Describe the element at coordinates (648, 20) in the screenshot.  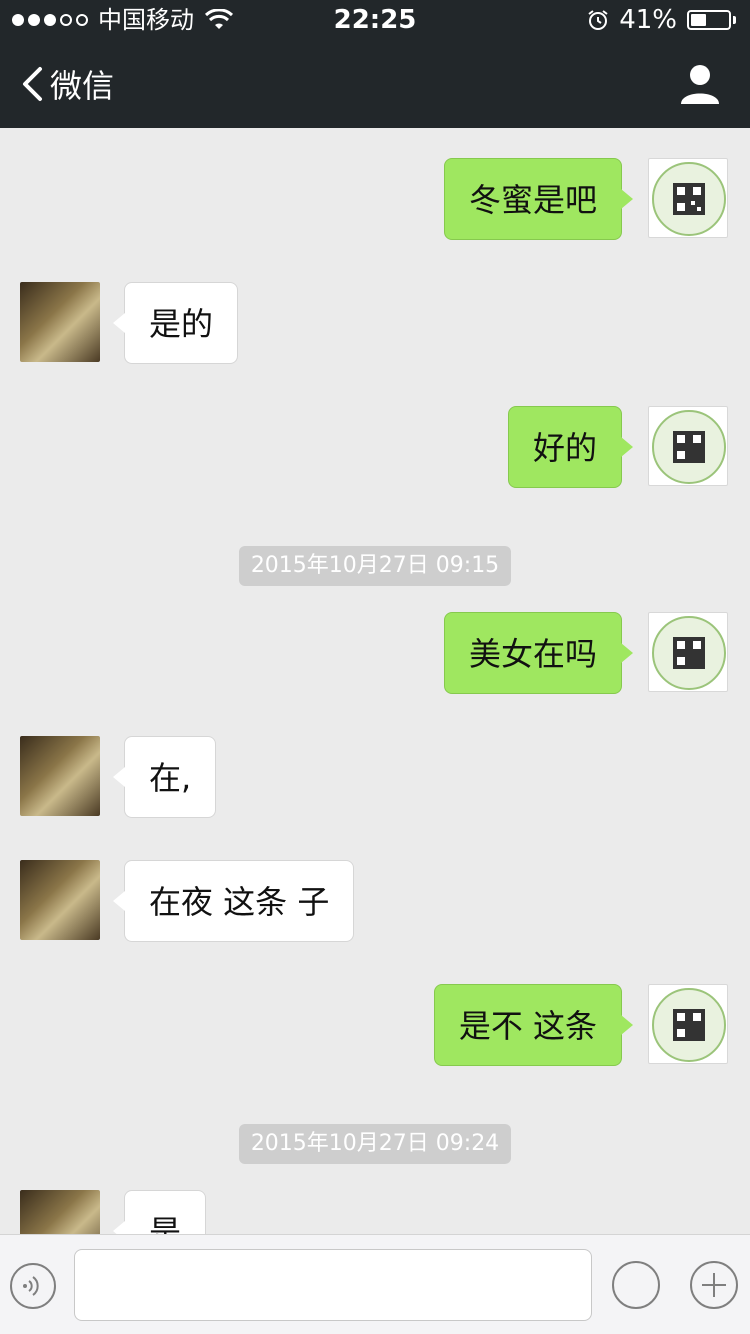
I see `battery-percent: 41%` at that location.